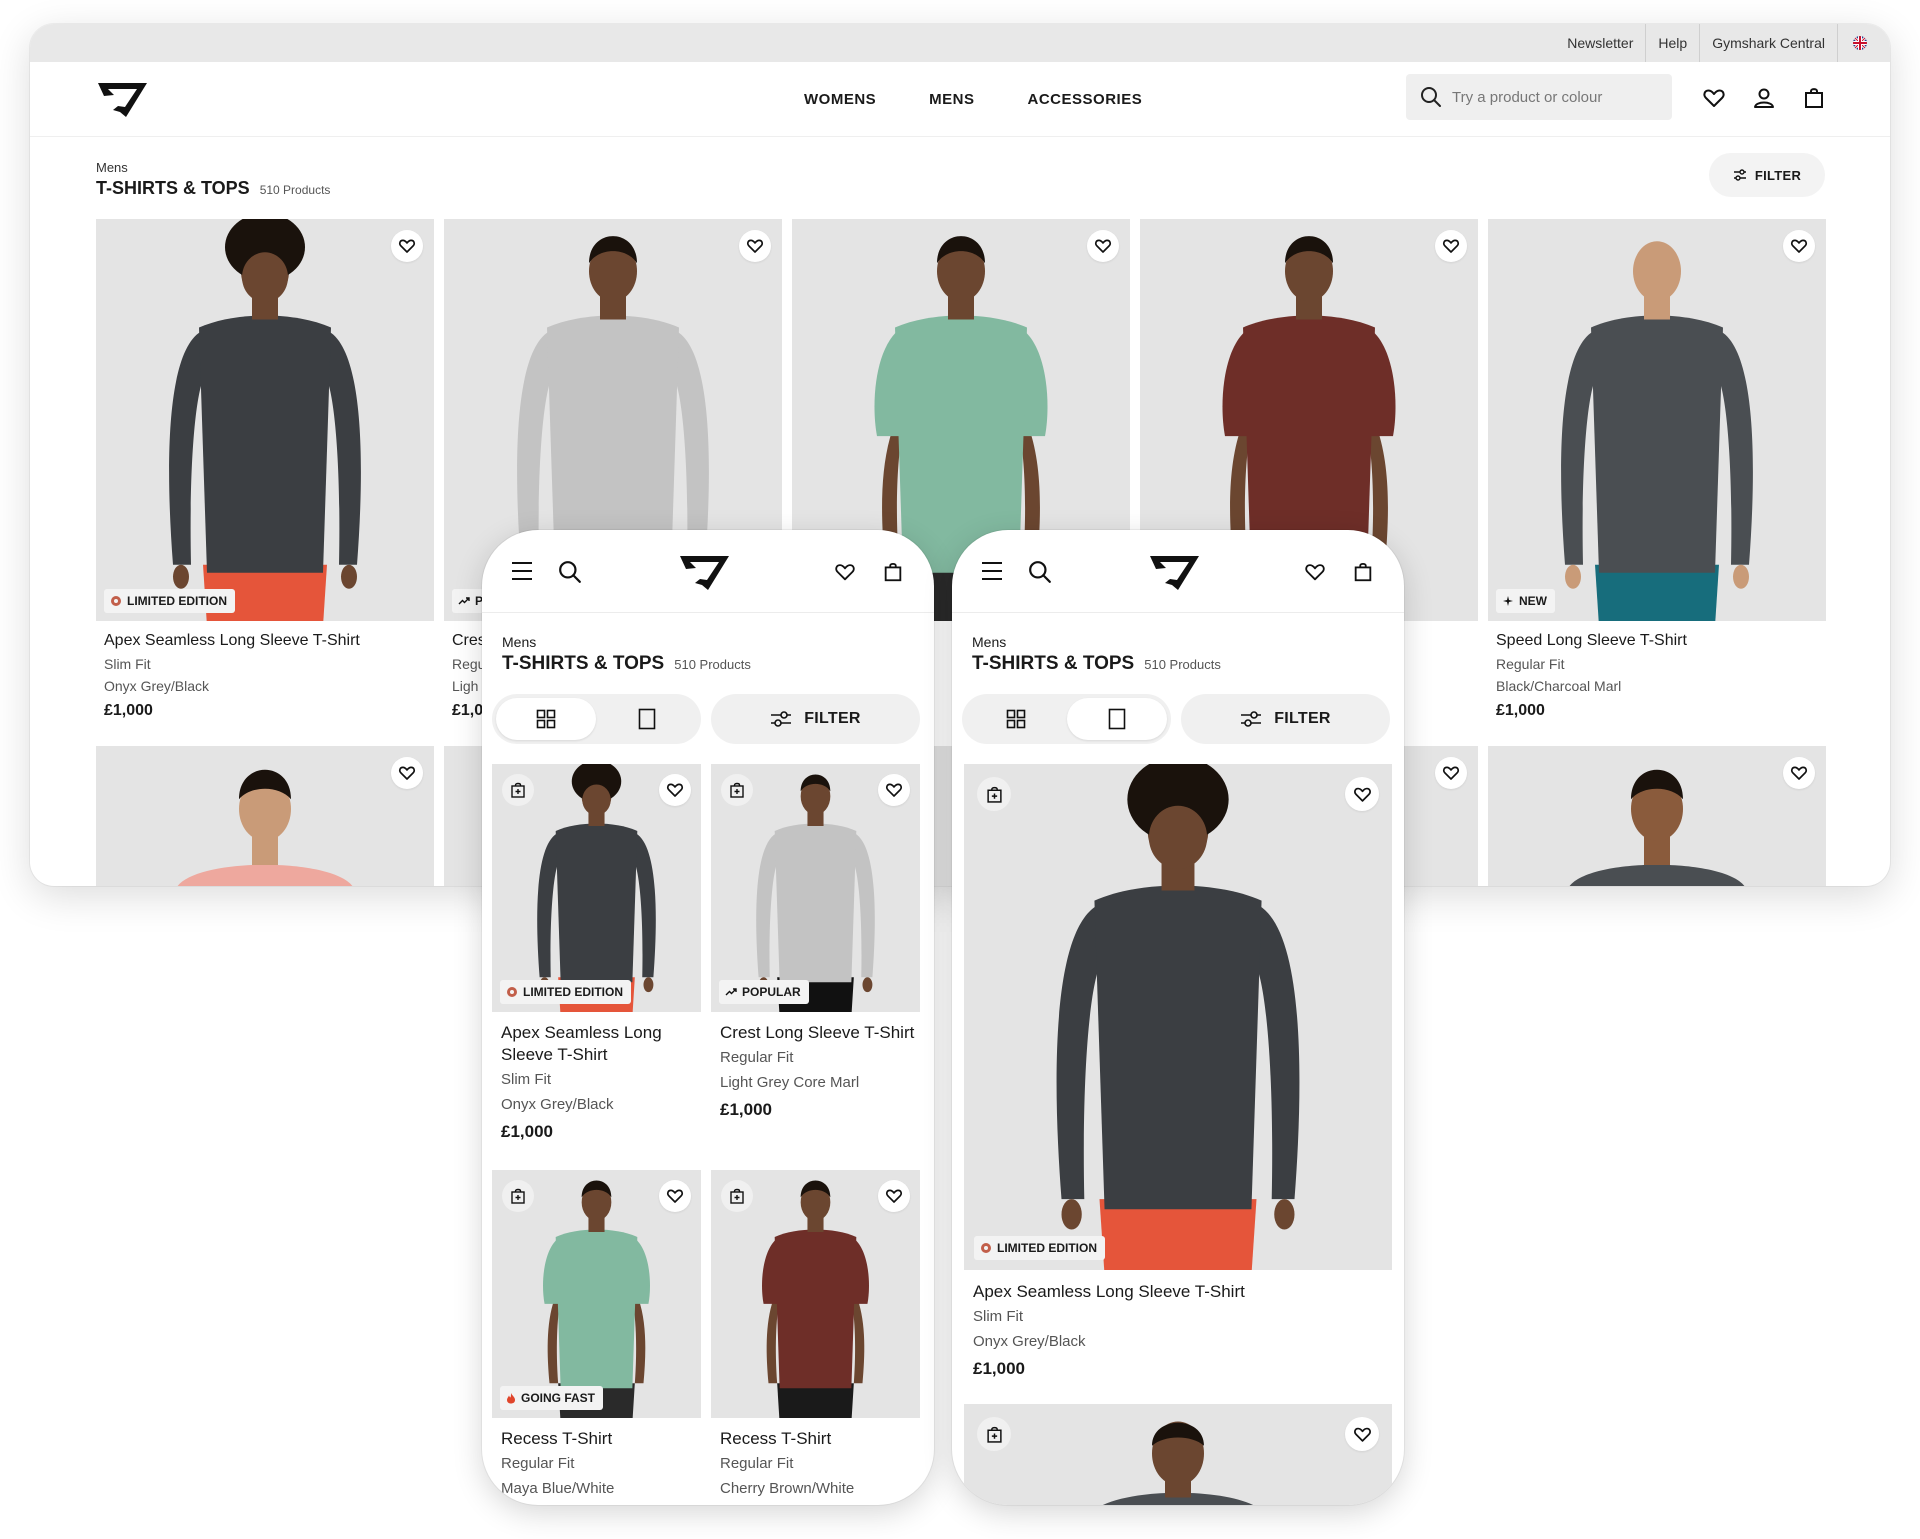 Image resolution: width=1920 pixels, height=1539 pixels. I want to click on account-icon, so click(1764, 98).